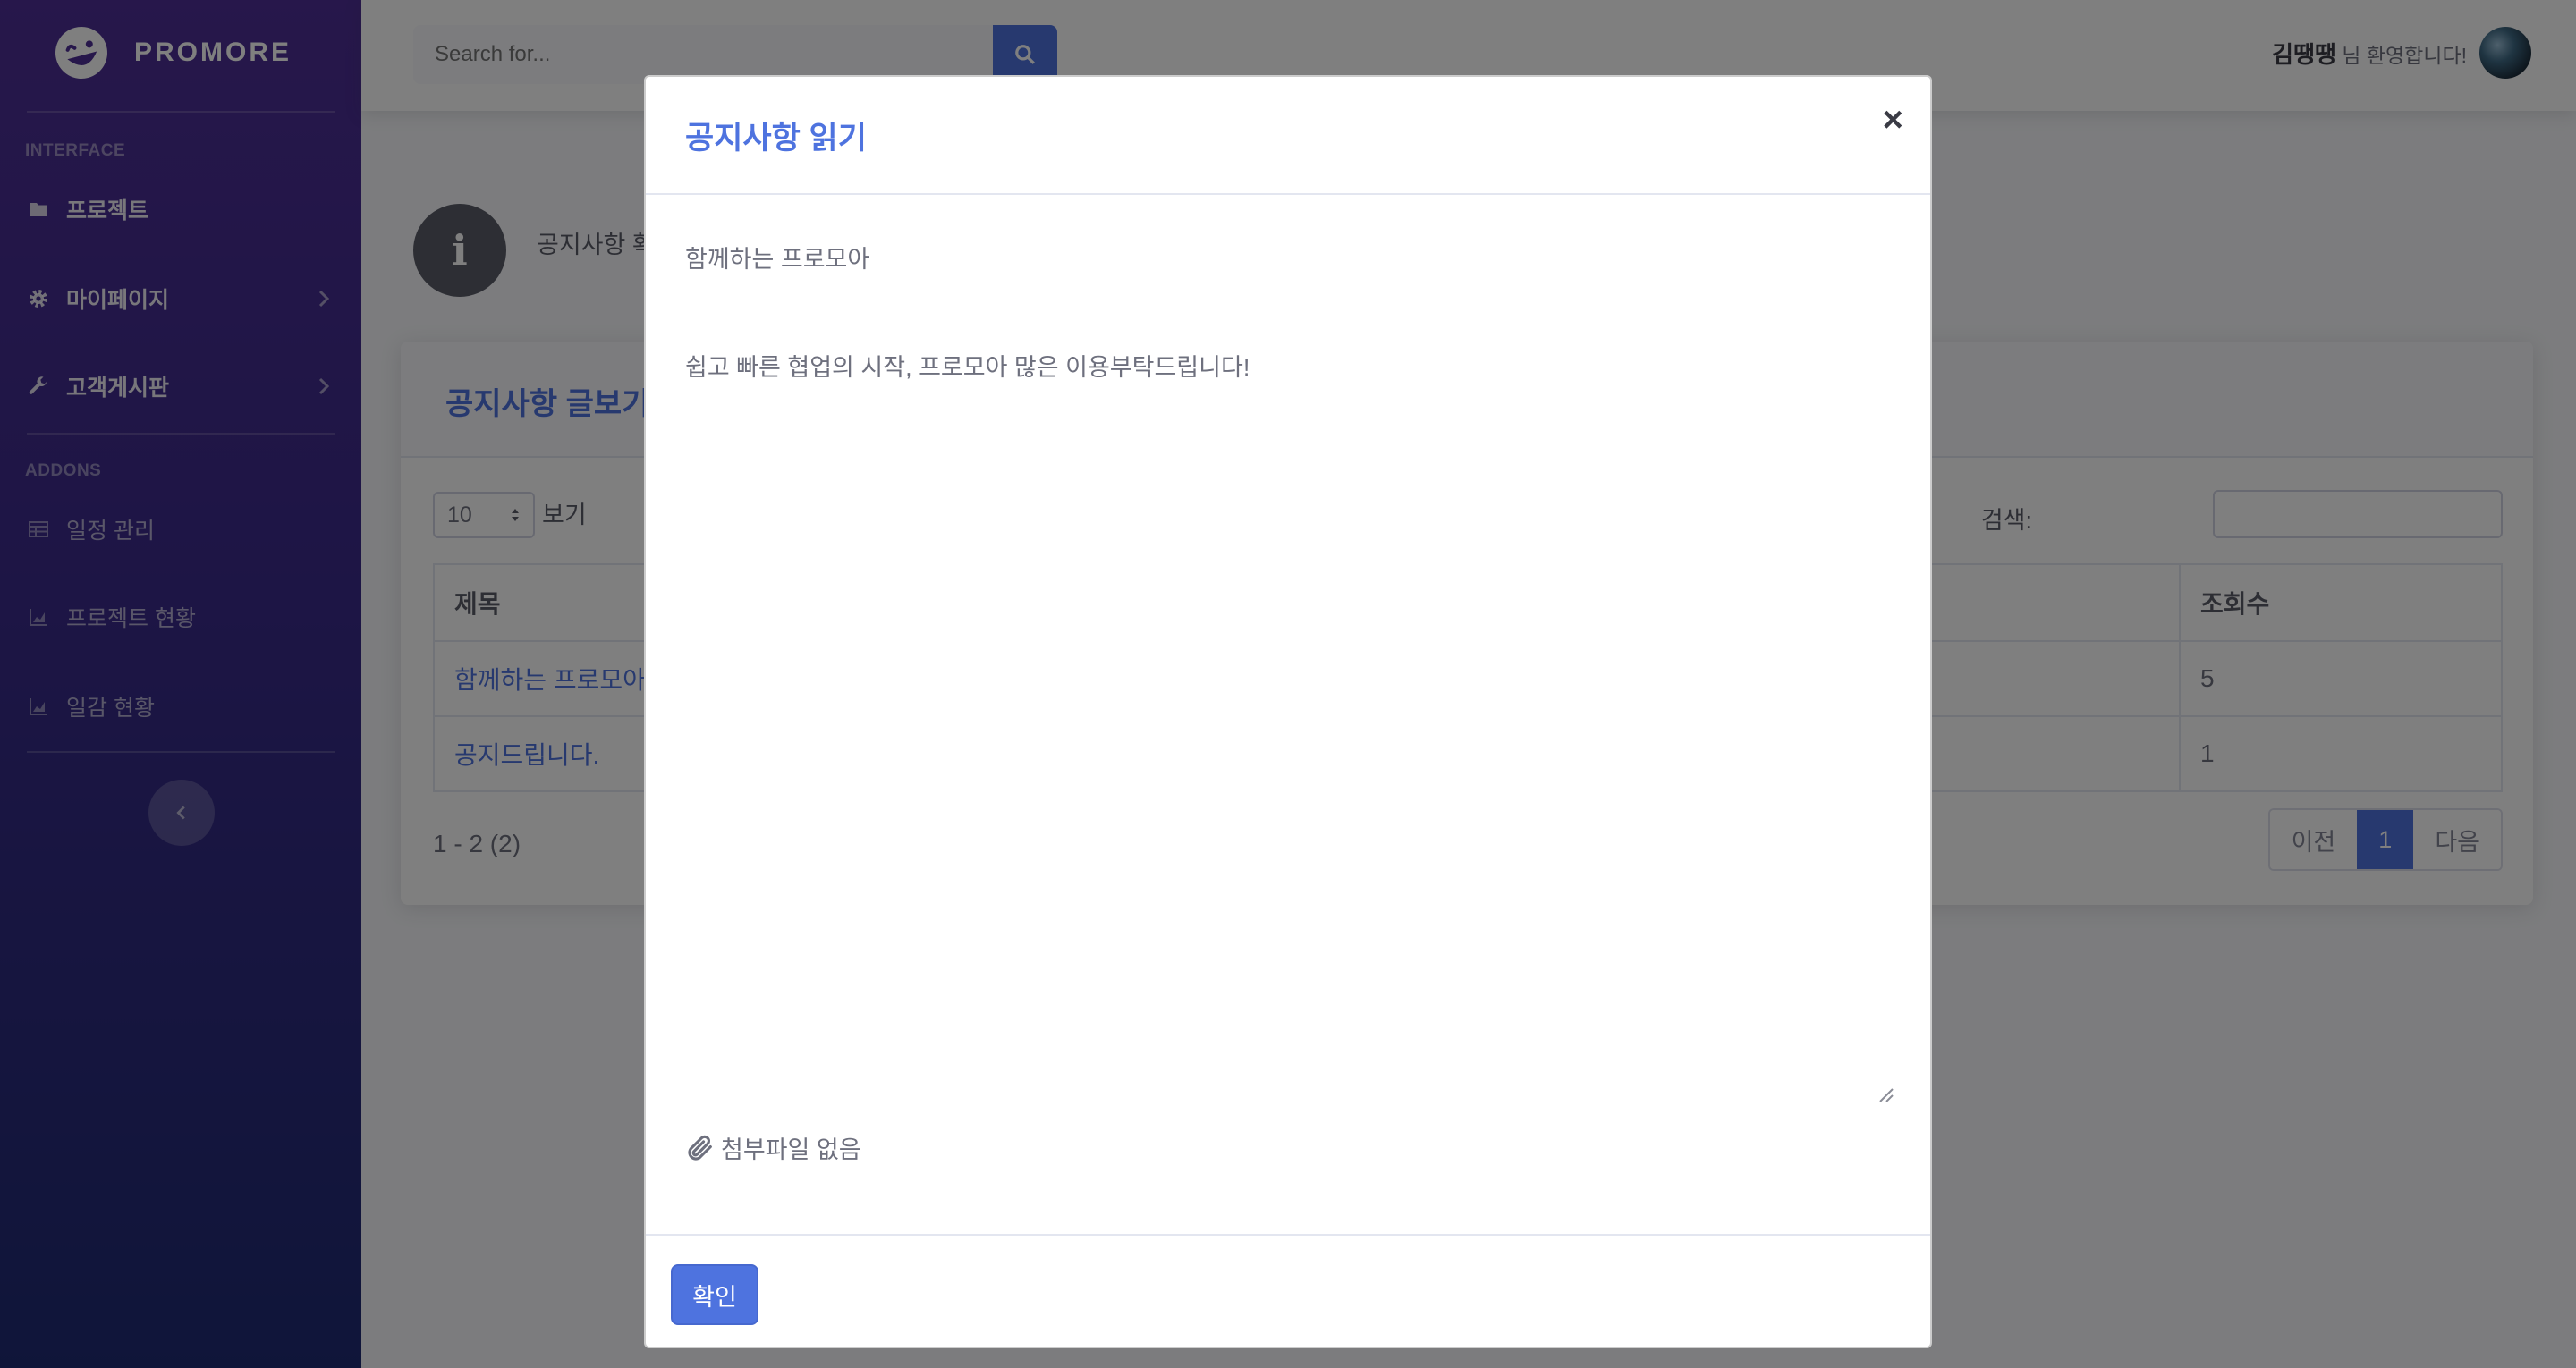 The image size is (2576, 1368). I want to click on modal-title: 공지사항 읽기, so click(776, 139).